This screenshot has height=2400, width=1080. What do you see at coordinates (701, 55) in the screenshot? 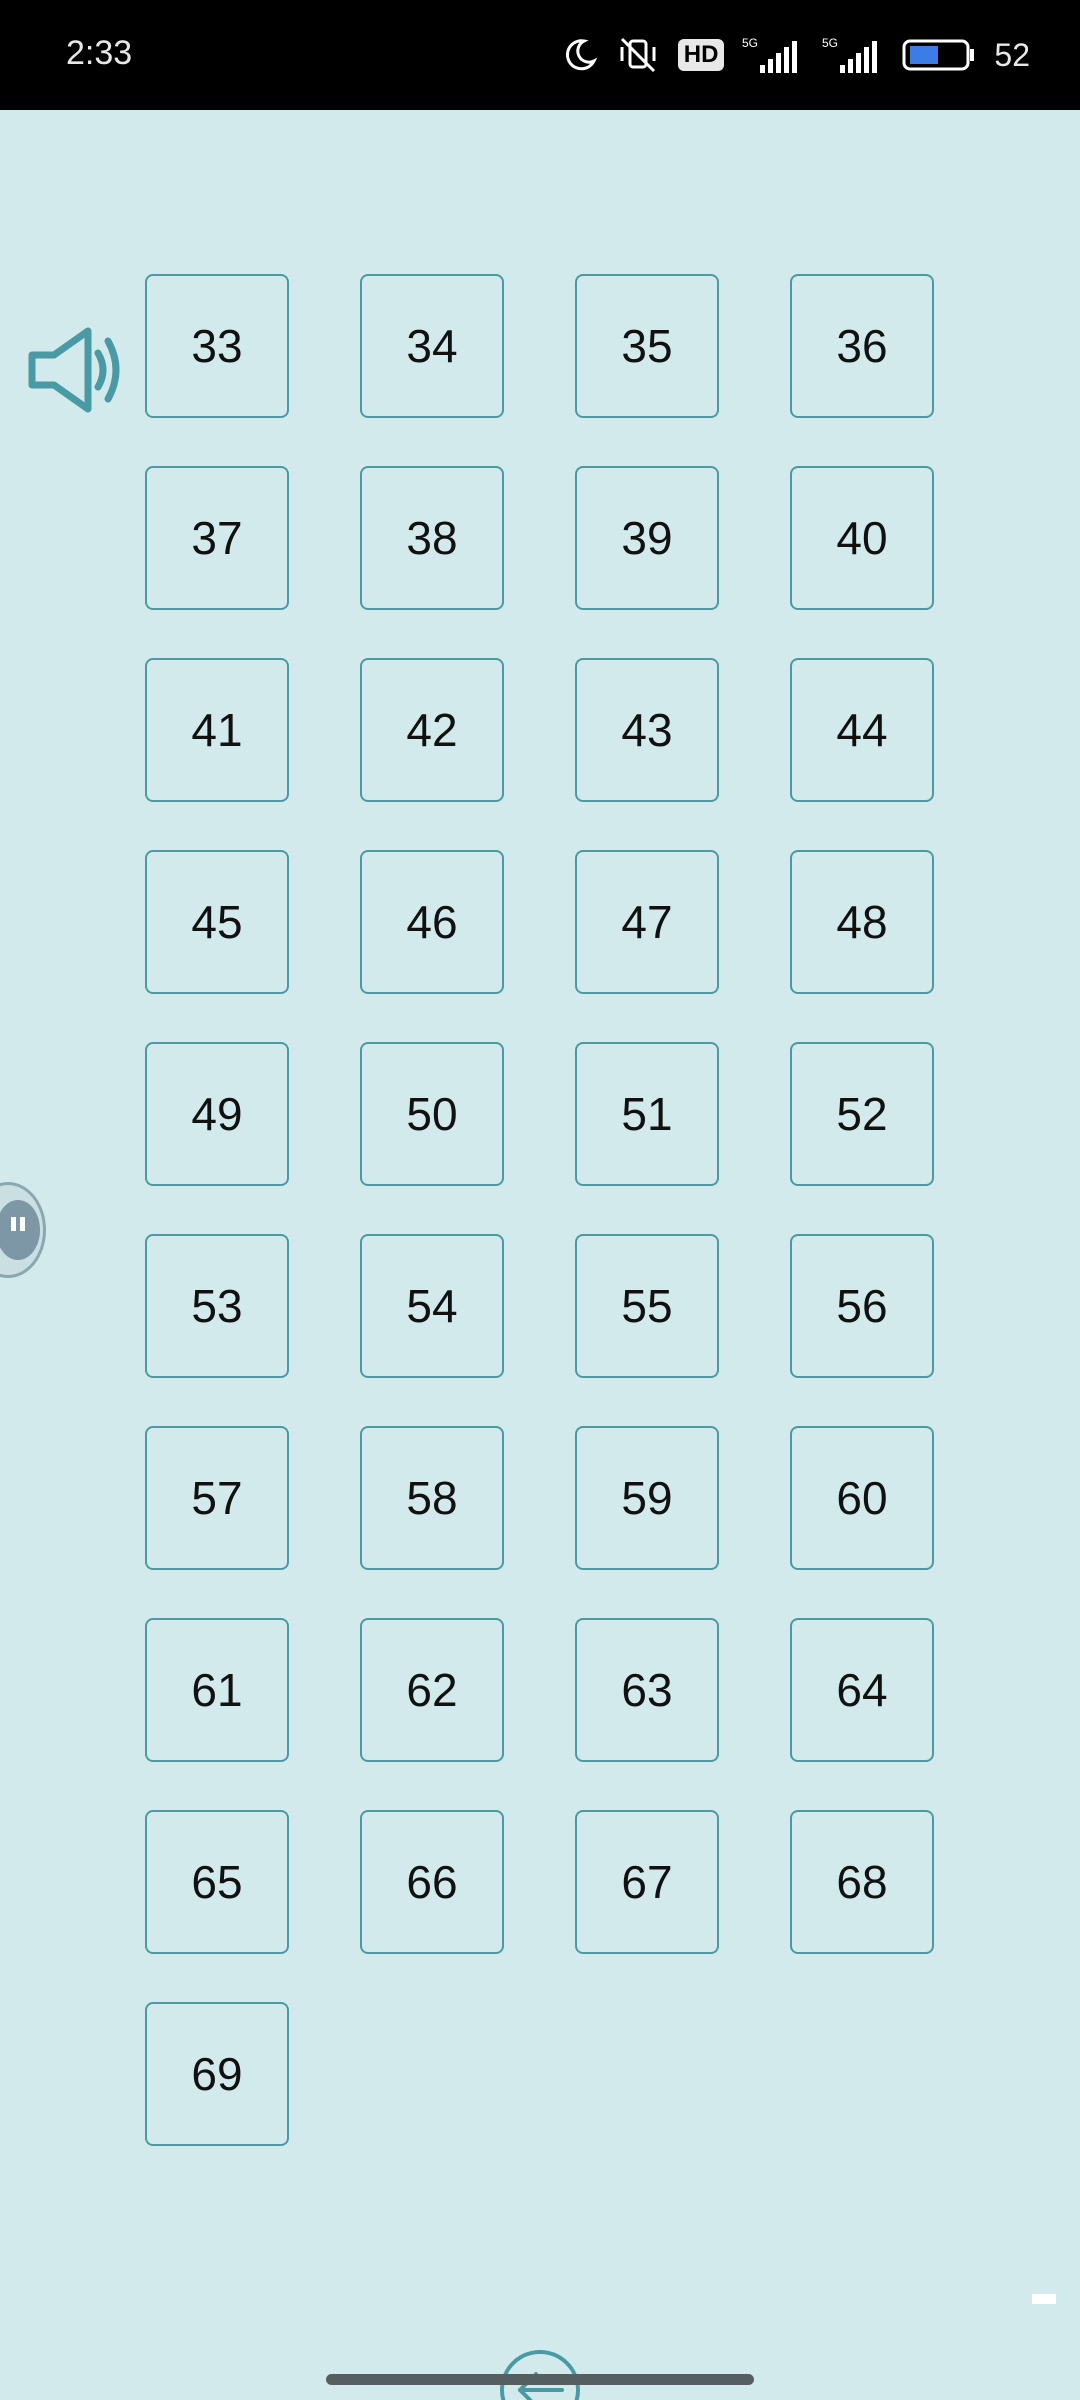
I see `hd-badge: HD` at bounding box center [701, 55].